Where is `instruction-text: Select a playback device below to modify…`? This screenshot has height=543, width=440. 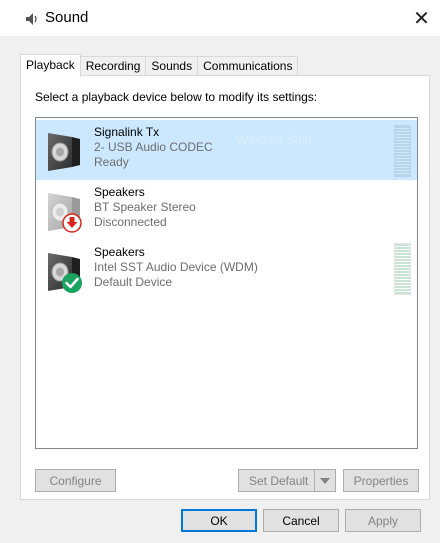 instruction-text: Select a playback device below to modify… is located at coordinates (176, 97).